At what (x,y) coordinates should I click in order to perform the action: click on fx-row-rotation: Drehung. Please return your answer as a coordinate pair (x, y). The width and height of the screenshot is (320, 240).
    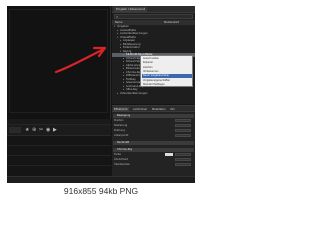
    Looking at the image, I should click on (153, 131).